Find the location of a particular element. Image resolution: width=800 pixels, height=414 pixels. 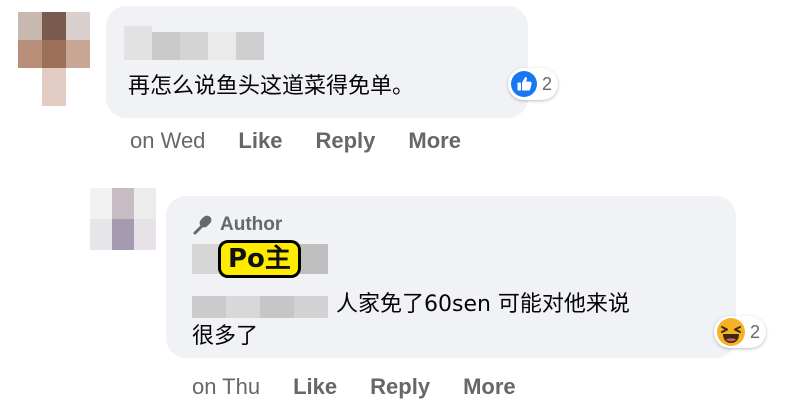

reply-text-line1: 人家免了60sen 可能对他来说 is located at coordinates (483, 304).